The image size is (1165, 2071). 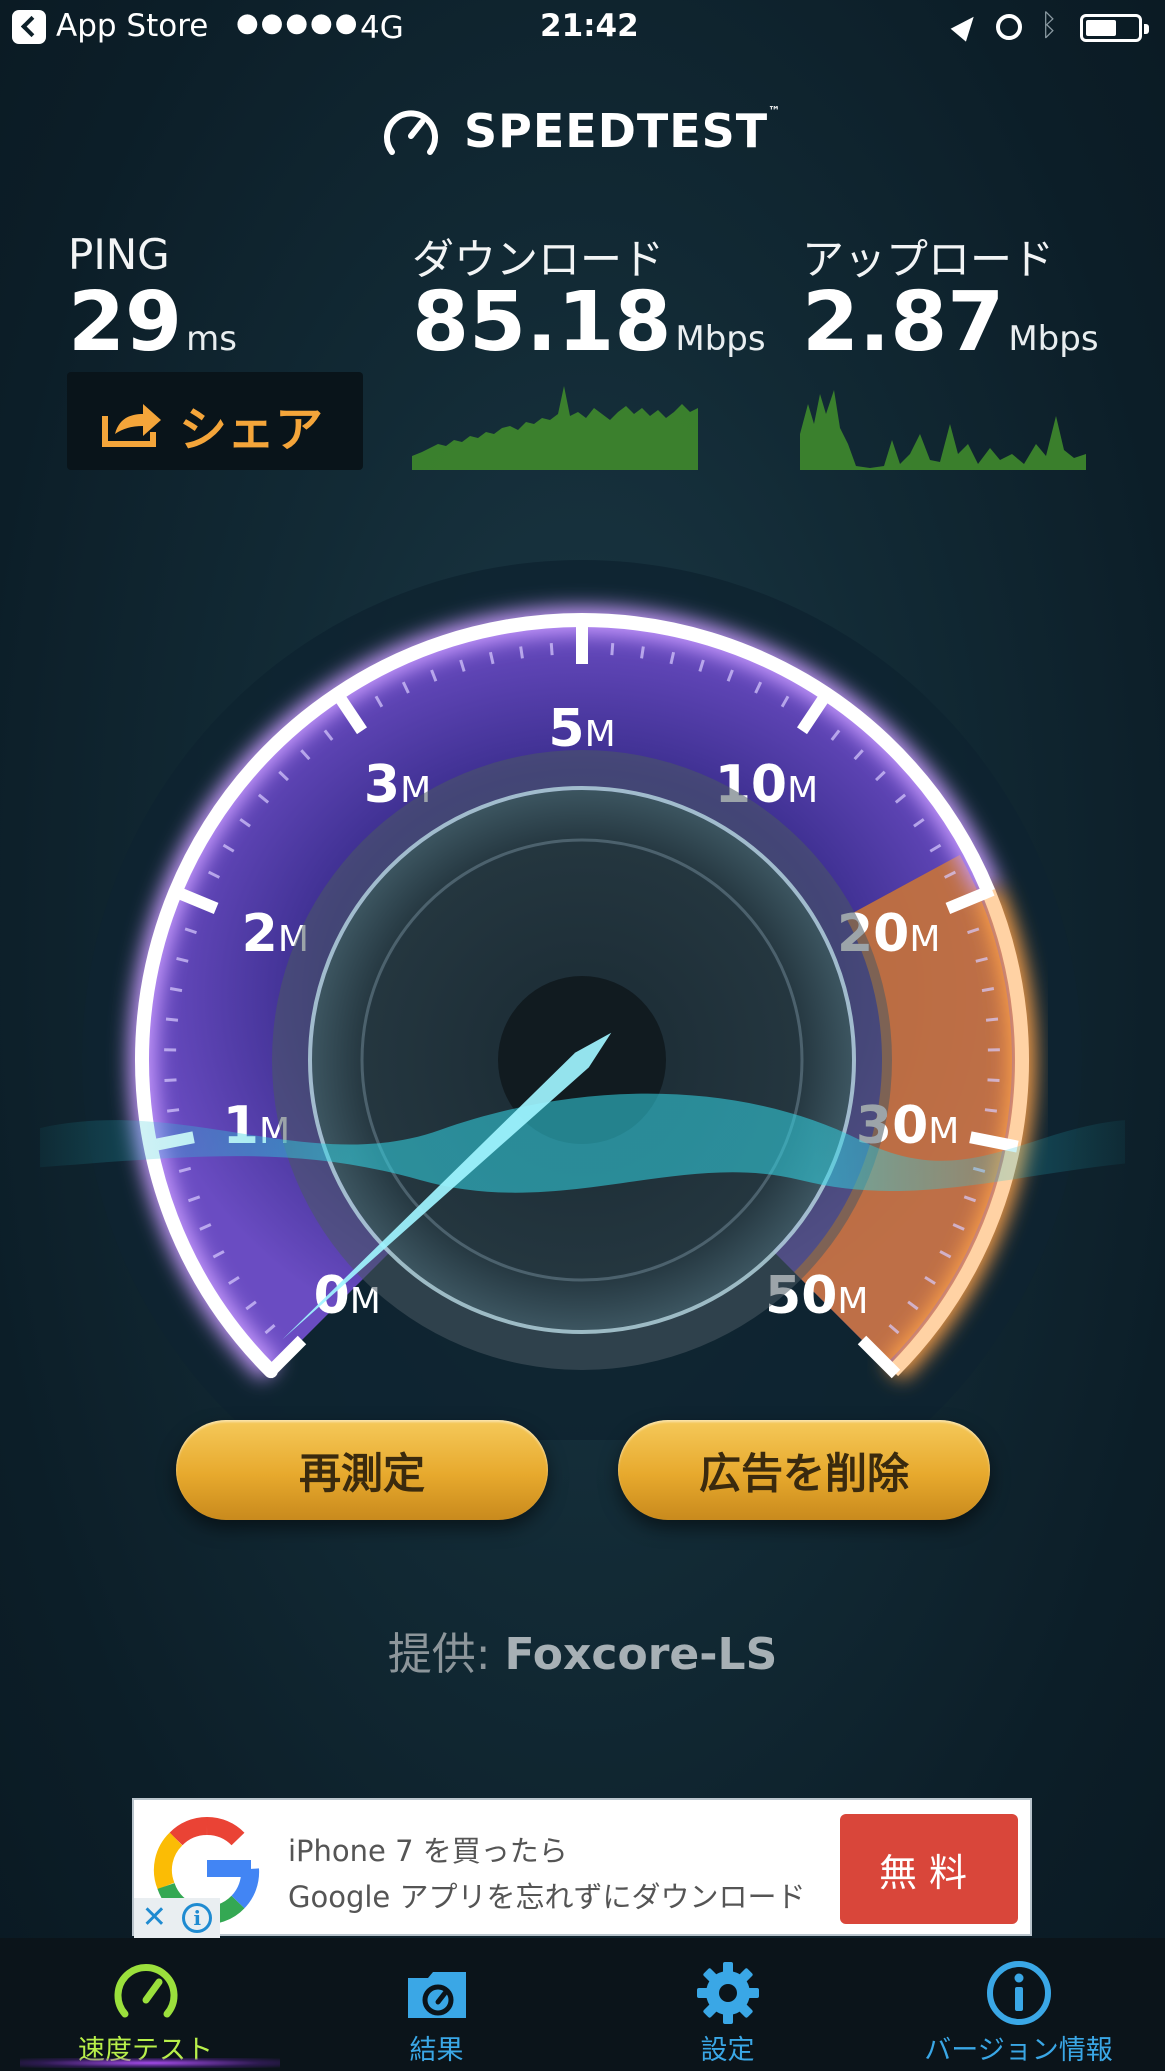 I want to click on ad-choices: ✕ i, so click(x=177, y=1918).